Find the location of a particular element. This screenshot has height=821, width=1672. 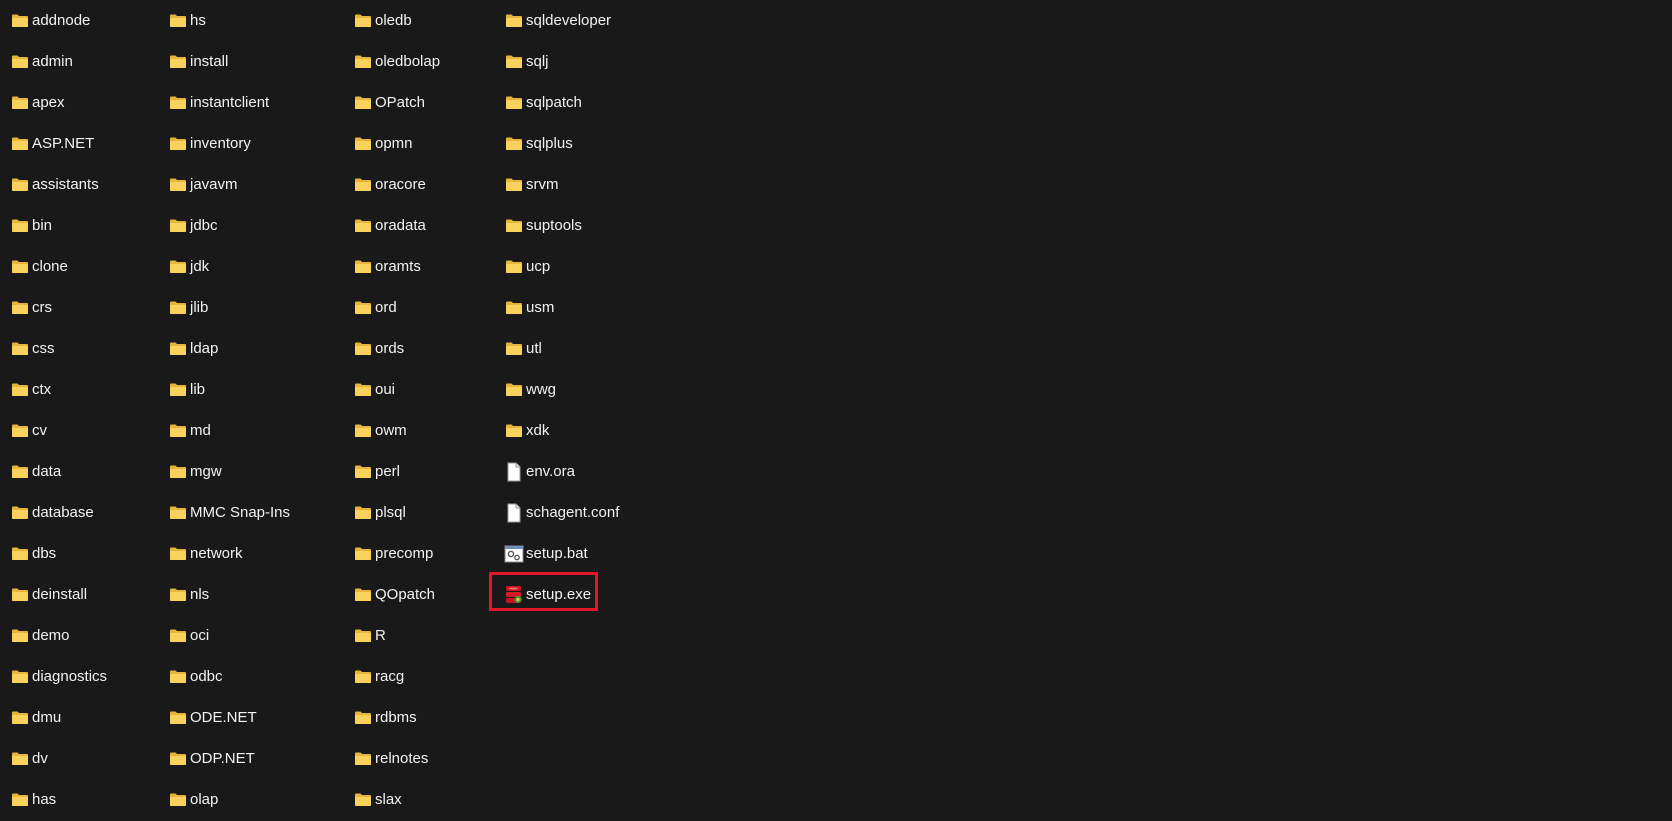

file-item-rdbms: rdbms is located at coordinates (385, 717).